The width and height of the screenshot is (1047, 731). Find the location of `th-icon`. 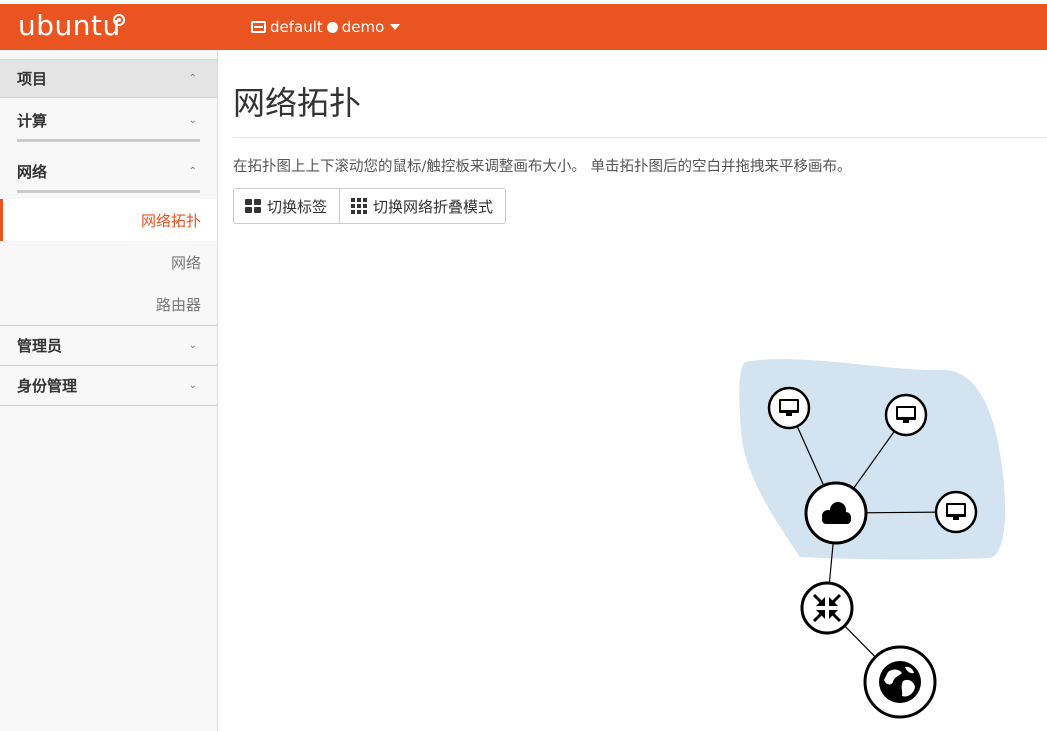

th-icon is located at coordinates (359, 206).